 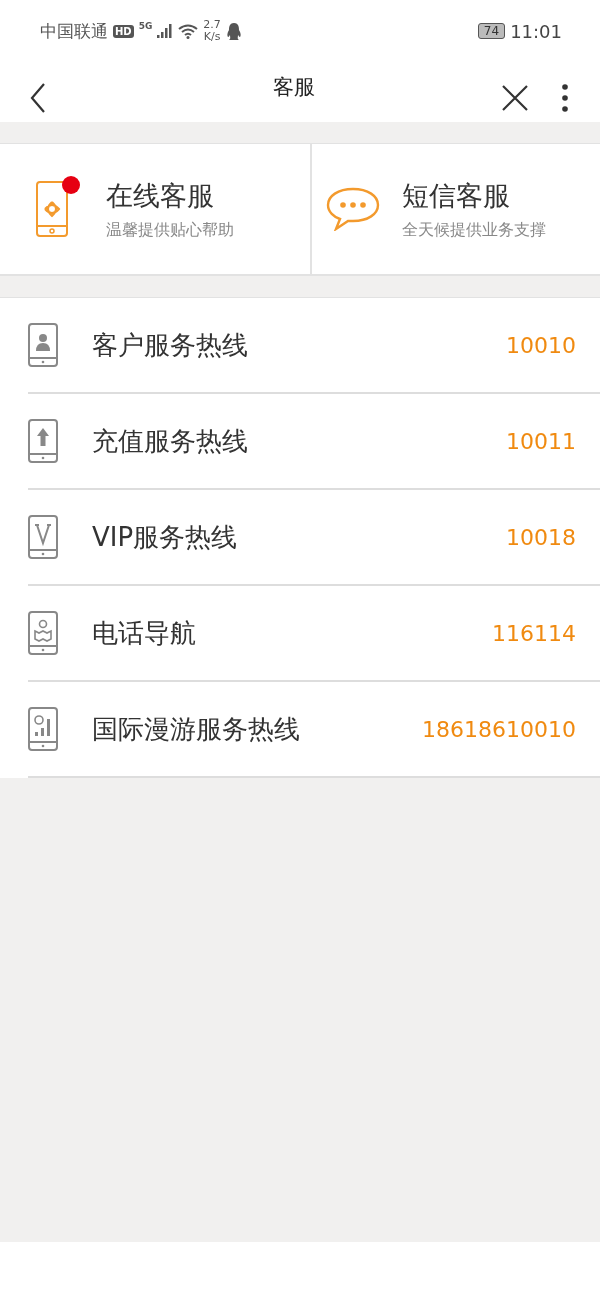 What do you see at coordinates (144, 633) in the screenshot?
I see `hotline-name: 电话导航` at bounding box center [144, 633].